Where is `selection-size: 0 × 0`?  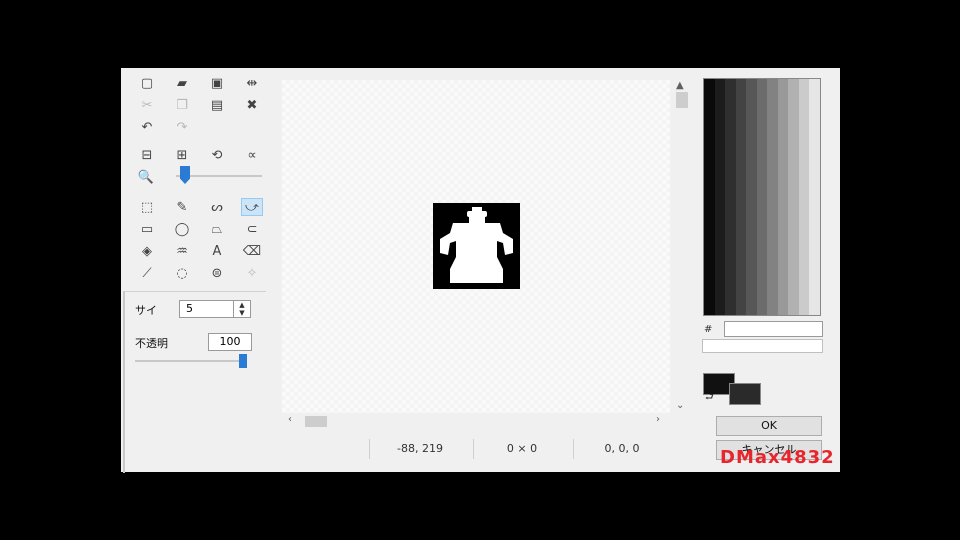 selection-size: 0 × 0 is located at coordinates (521, 449).